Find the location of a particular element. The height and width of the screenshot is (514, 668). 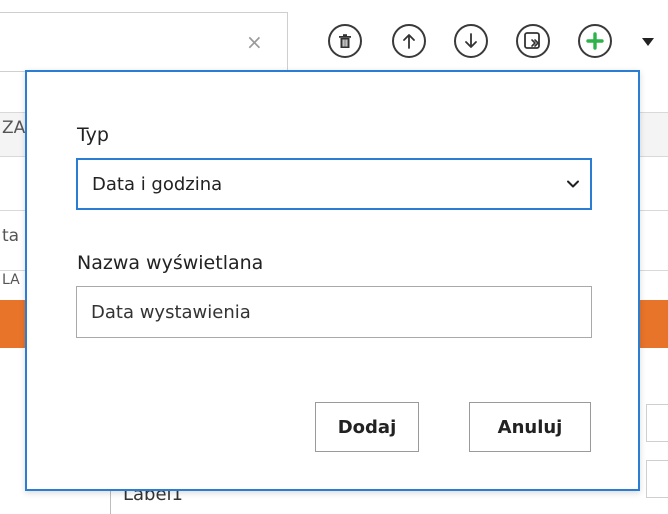

export-icon is located at coordinates (532, 40).